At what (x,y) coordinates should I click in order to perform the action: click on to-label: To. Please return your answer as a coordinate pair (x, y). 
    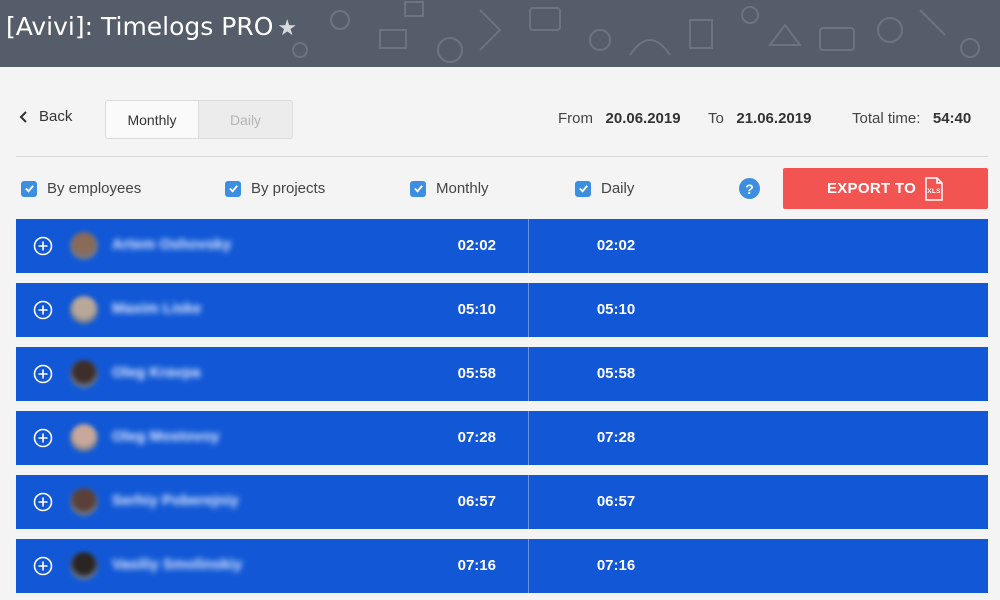
    Looking at the image, I should click on (716, 118).